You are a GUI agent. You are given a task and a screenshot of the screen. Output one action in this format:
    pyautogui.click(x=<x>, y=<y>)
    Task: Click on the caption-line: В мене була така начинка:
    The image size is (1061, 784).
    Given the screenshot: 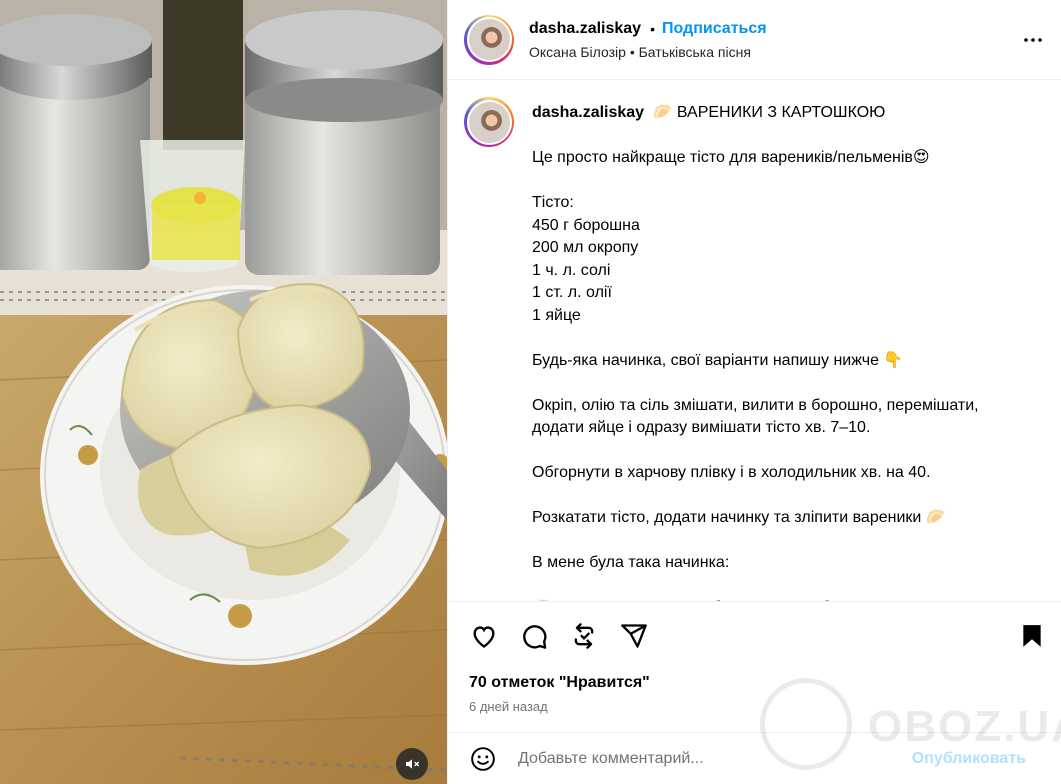 What is the action you would take?
    pyautogui.click(x=631, y=562)
    